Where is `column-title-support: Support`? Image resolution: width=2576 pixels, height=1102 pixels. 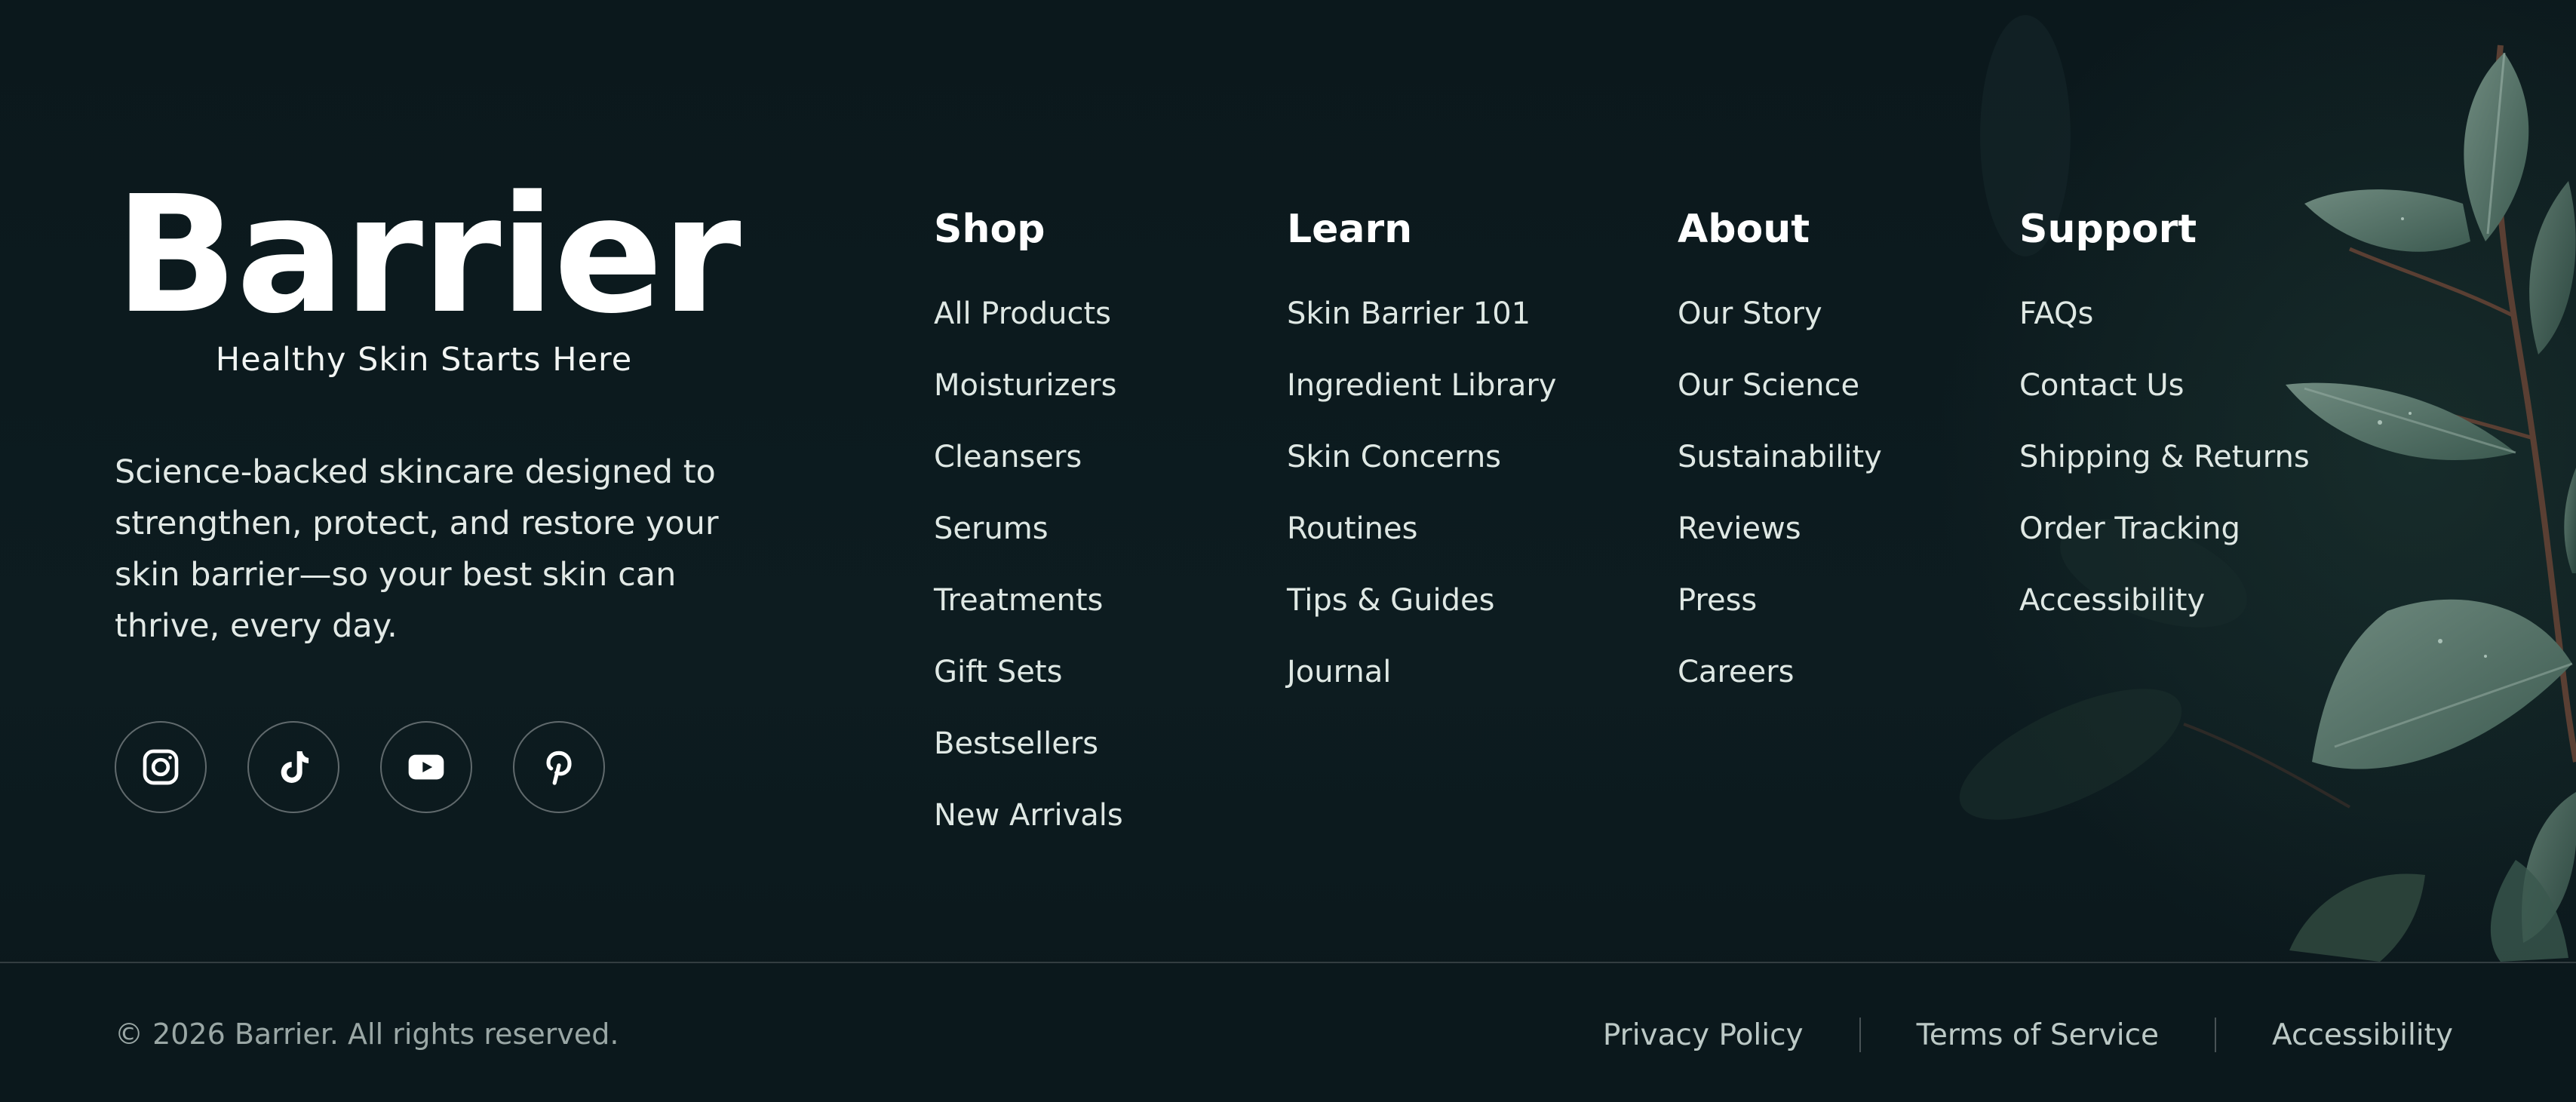
column-title-support: Support is located at coordinates (2108, 229).